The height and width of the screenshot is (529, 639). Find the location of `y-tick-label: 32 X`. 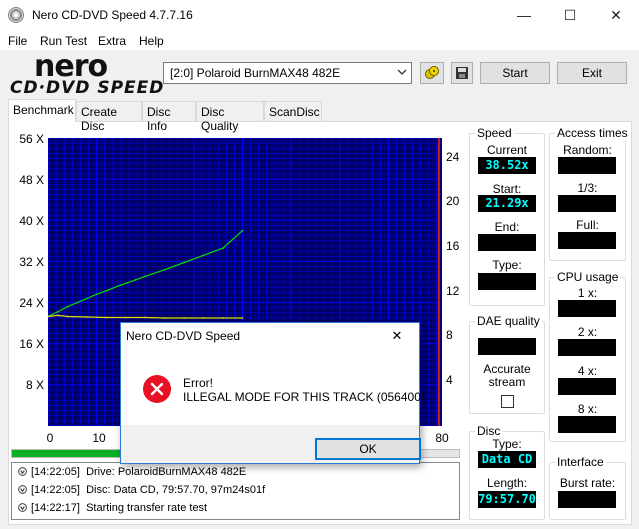

y-tick-label: 32 X is located at coordinates (31, 262).